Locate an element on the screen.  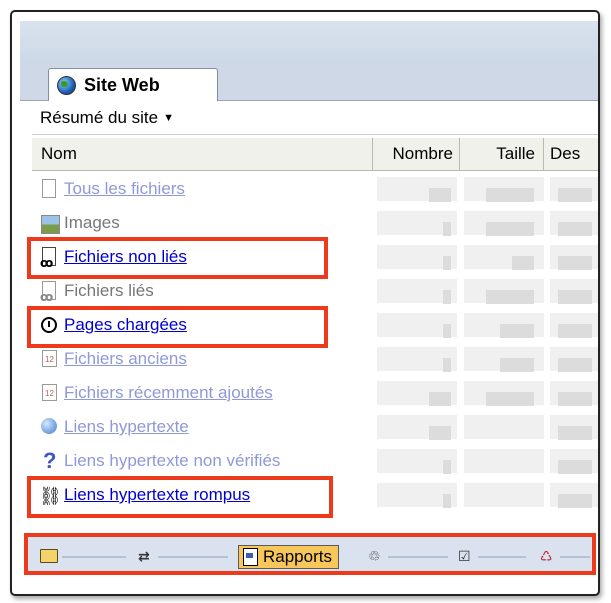
navigation-icon: ⇄ is located at coordinates (144, 556).